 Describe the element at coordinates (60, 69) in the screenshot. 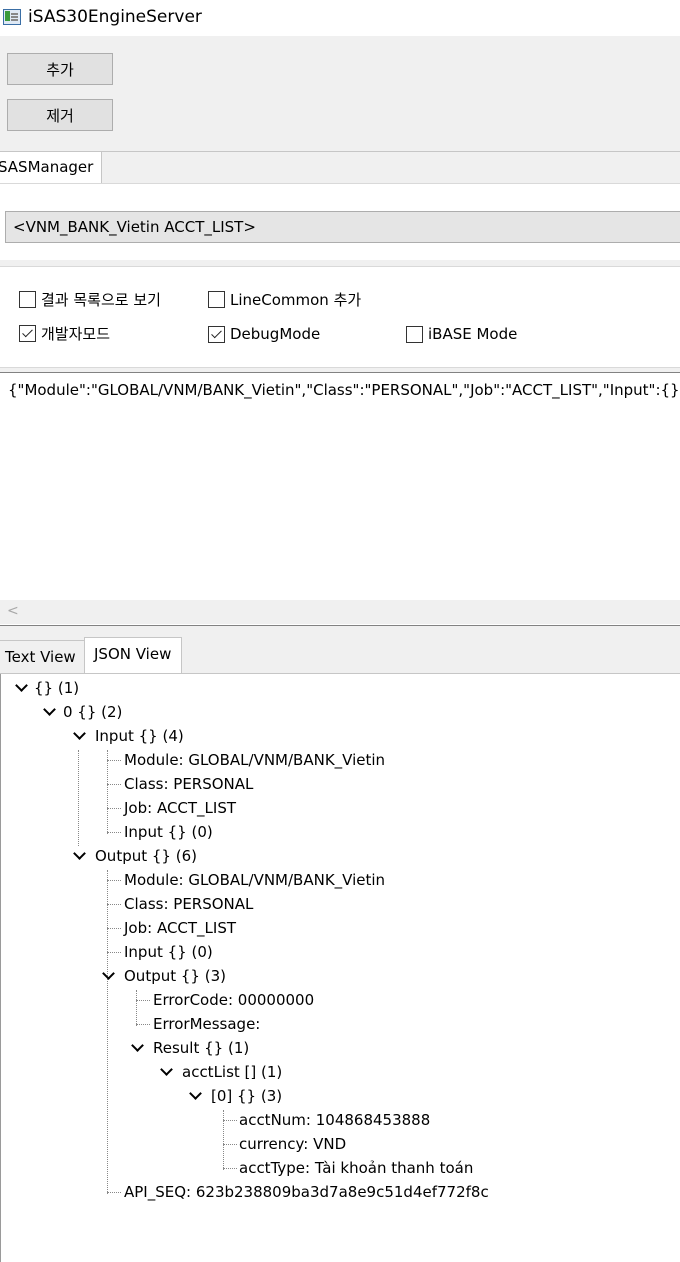

I see `add-button: 추가` at that location.